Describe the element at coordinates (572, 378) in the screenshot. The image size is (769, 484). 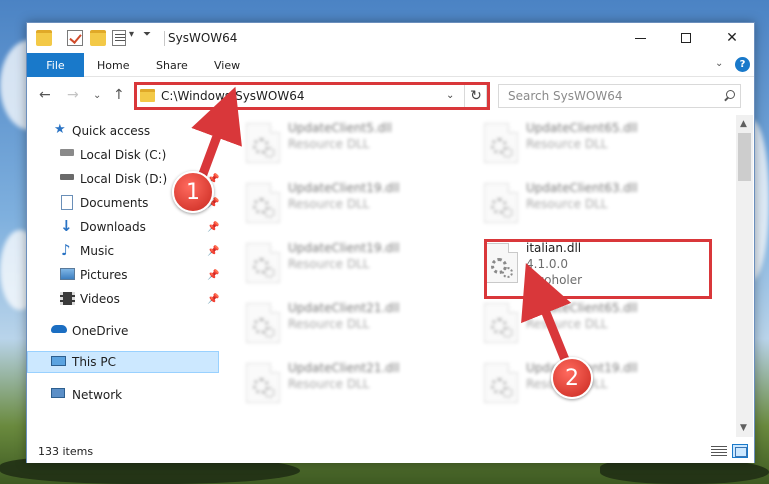
I see `step-badge-2: 2` at that location.